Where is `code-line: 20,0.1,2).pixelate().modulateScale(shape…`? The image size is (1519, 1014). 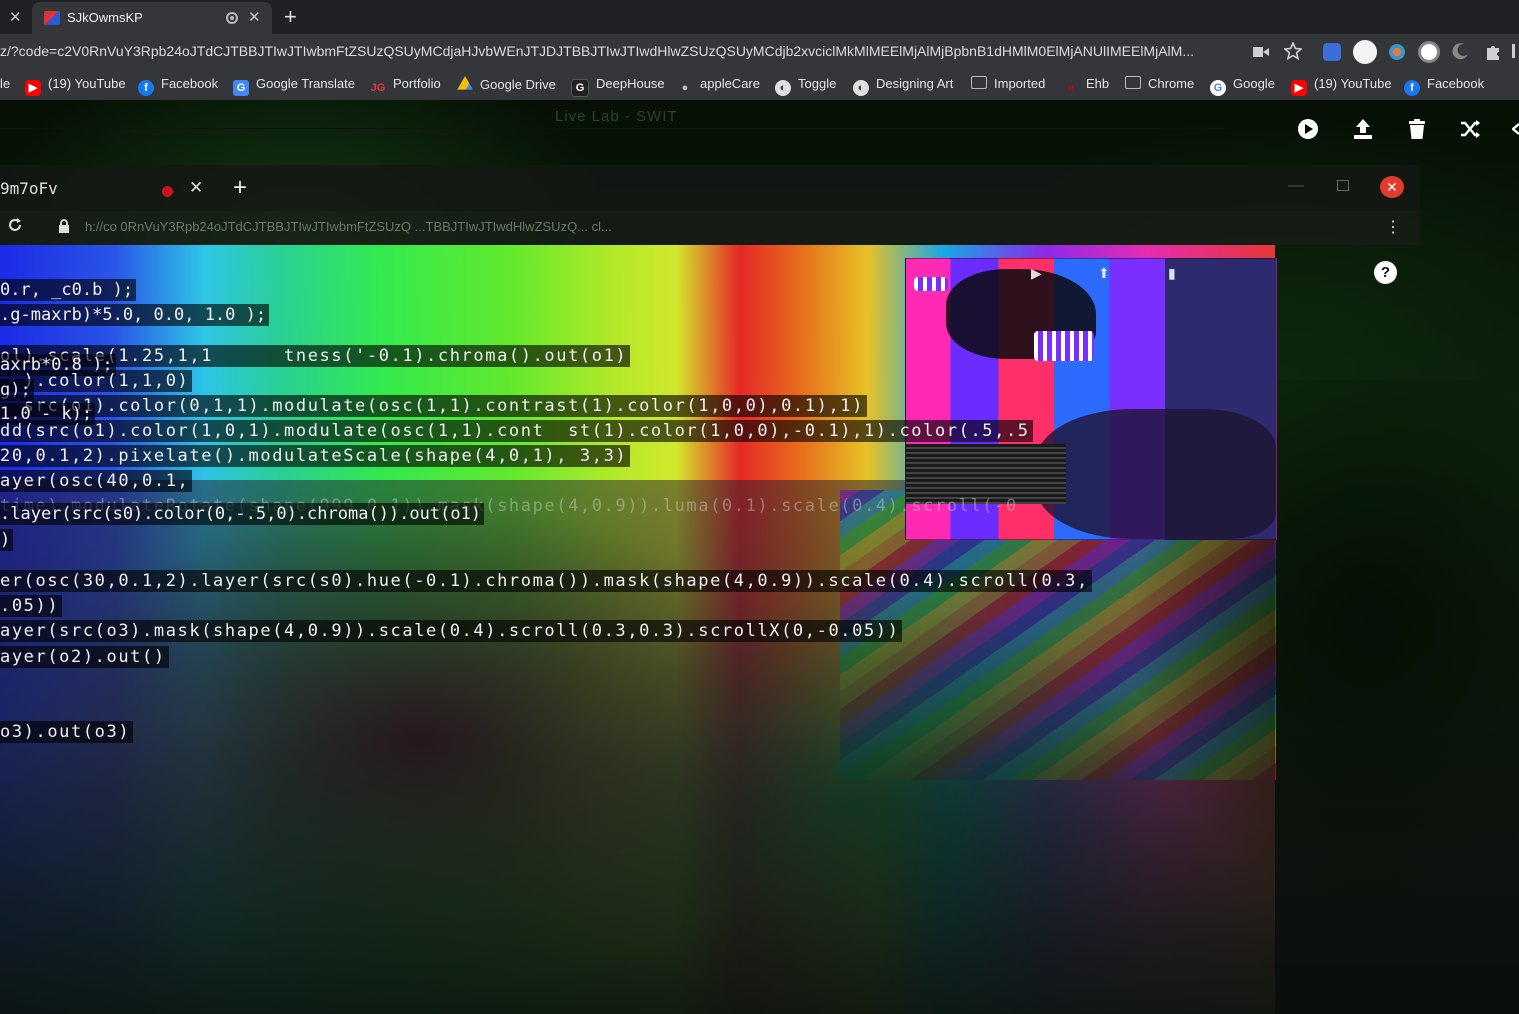
code-line: 20,0.1,2).pixelate().modulateScale(shape… is located at coordinates (315, 456).